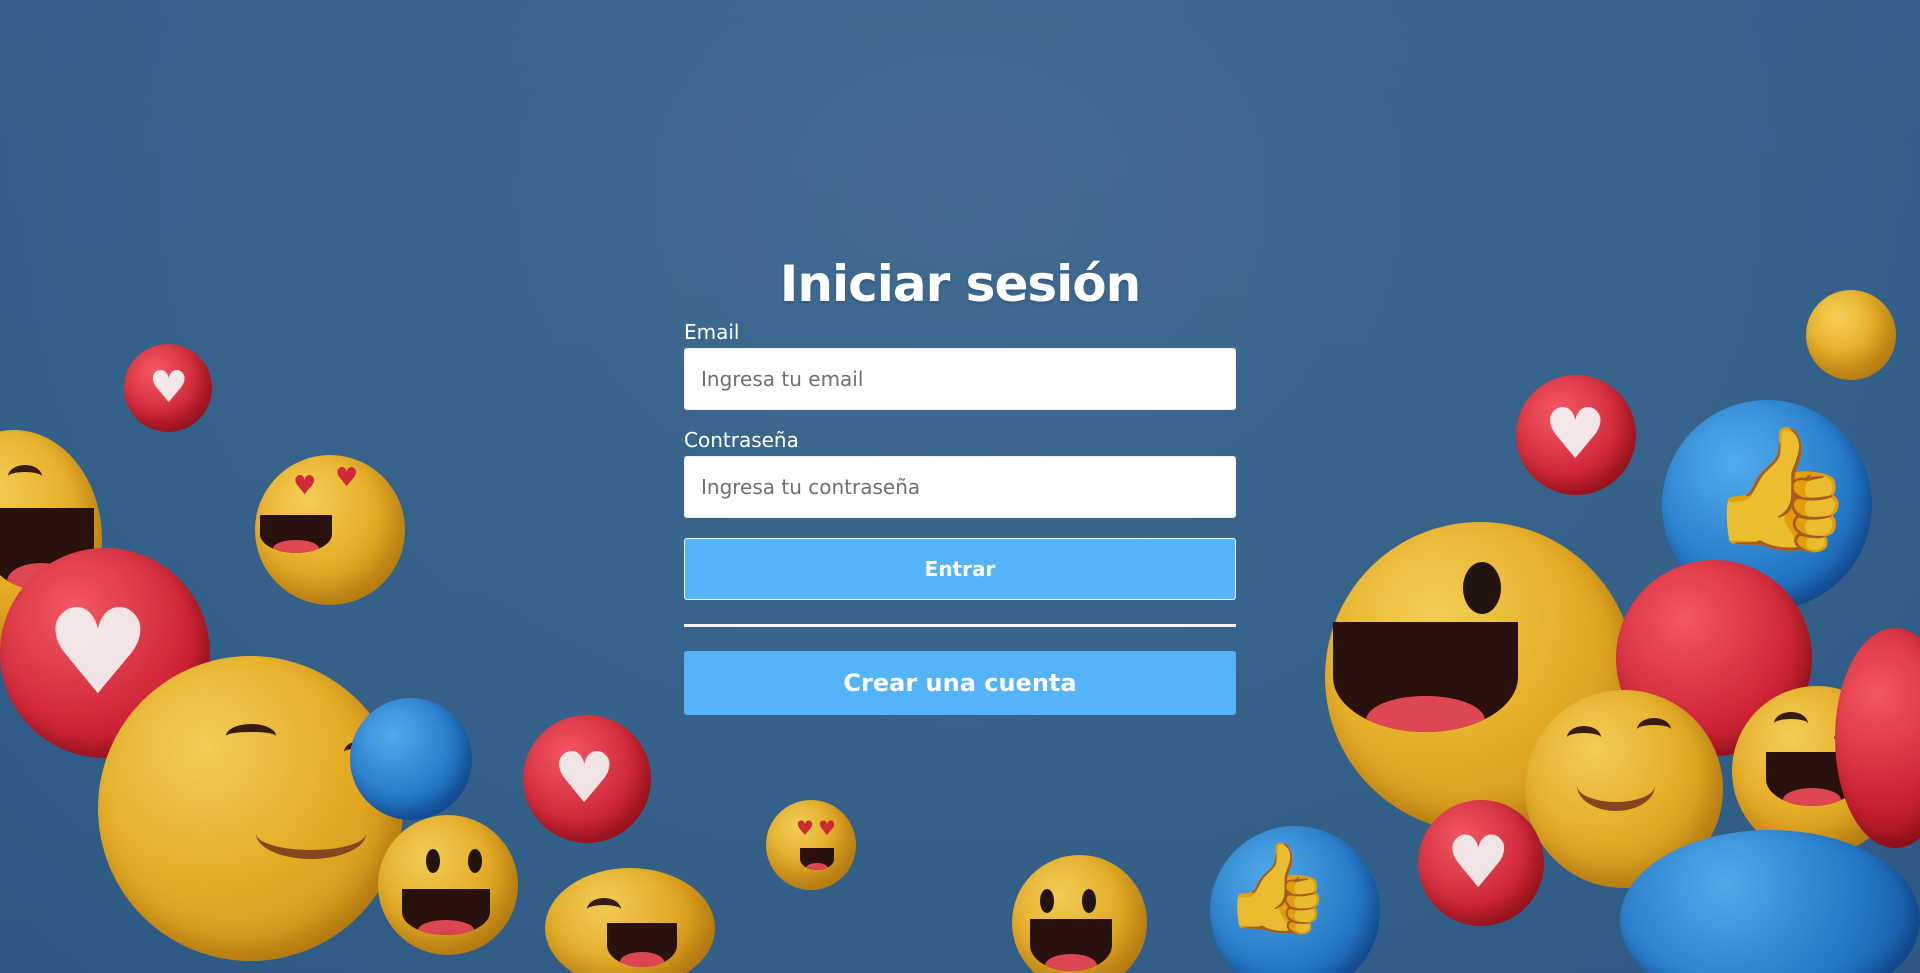 This screenshot has width=1920, height=973. I want to click on thumbs-up-bubble-icon, so click(411, 759).